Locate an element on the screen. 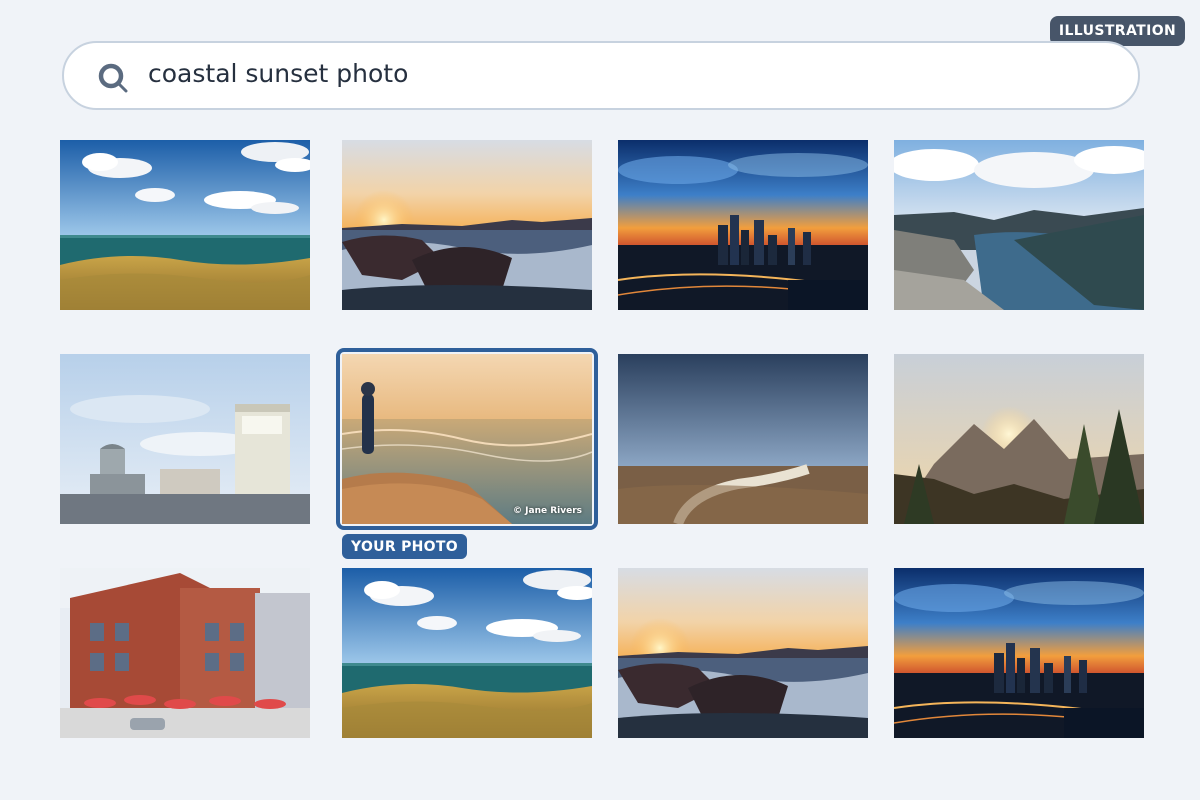  result-tile-selected: © Jane Rivers is located at coordinates (467, 439).